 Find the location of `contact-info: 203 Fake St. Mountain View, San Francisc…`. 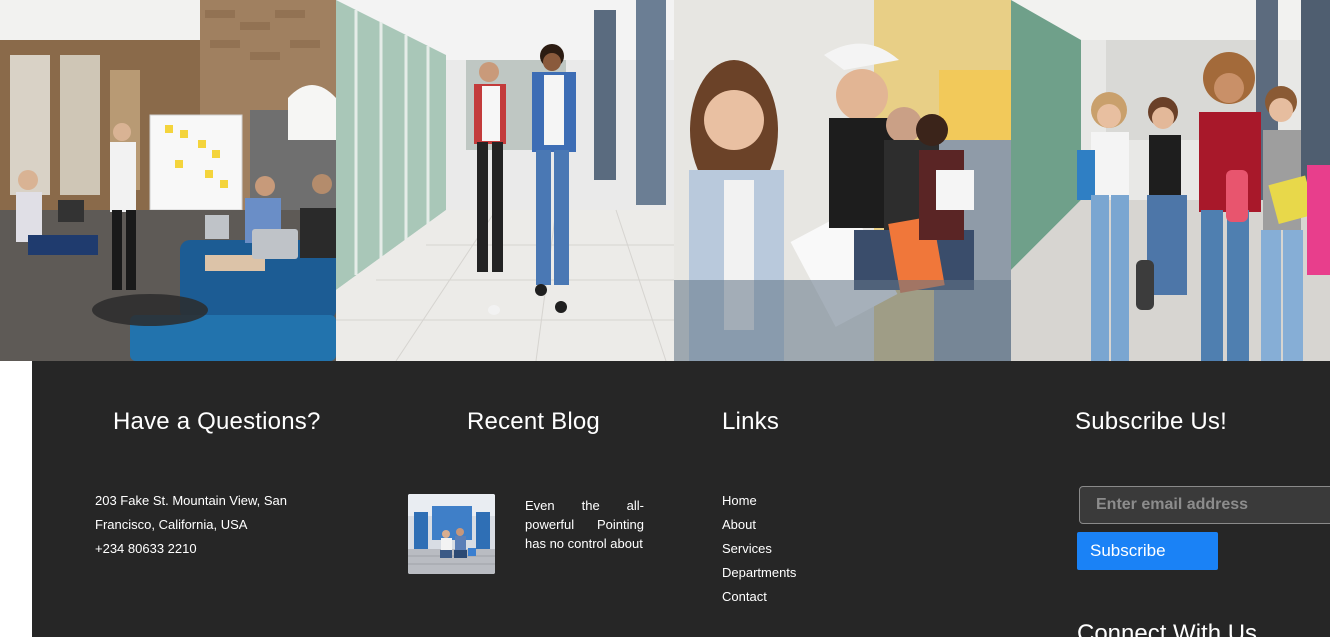

contact-info: 203 Fake St. Mountain View, San Francisc… is located at coordinates (215, 525).